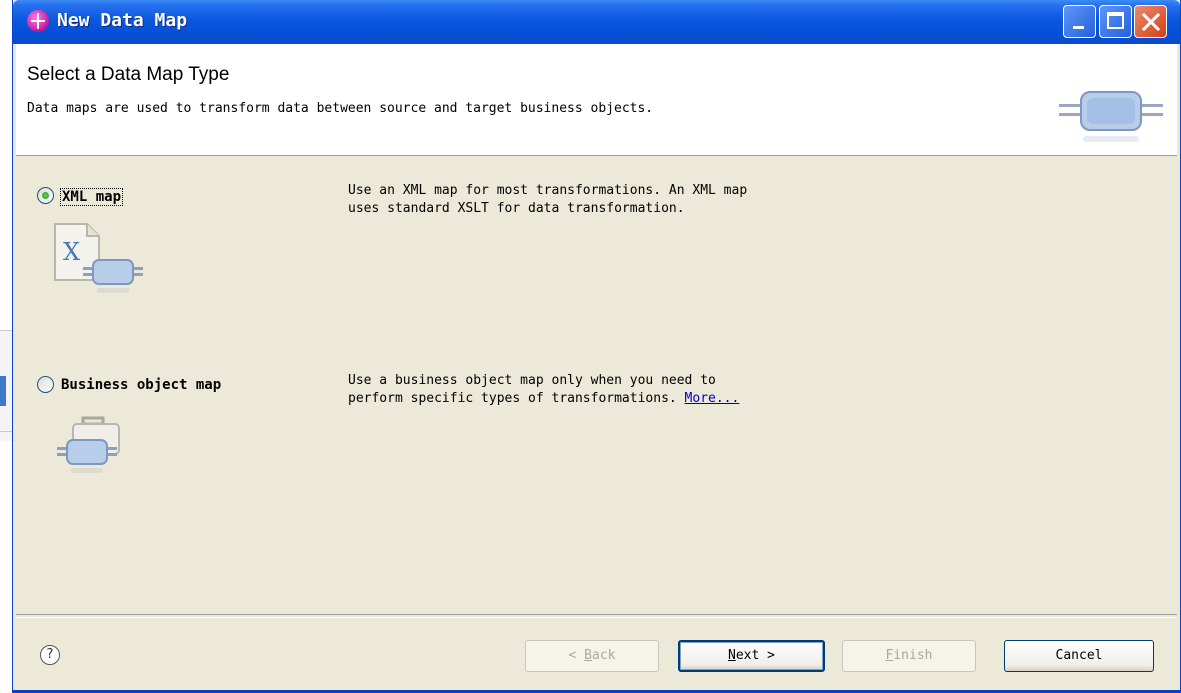 Image resolution: width=1181 pixels, height=693 pixels. Describe the element at coordinates (576, 655) in the screenshot. I see `back-button-prefix: <` at that location.